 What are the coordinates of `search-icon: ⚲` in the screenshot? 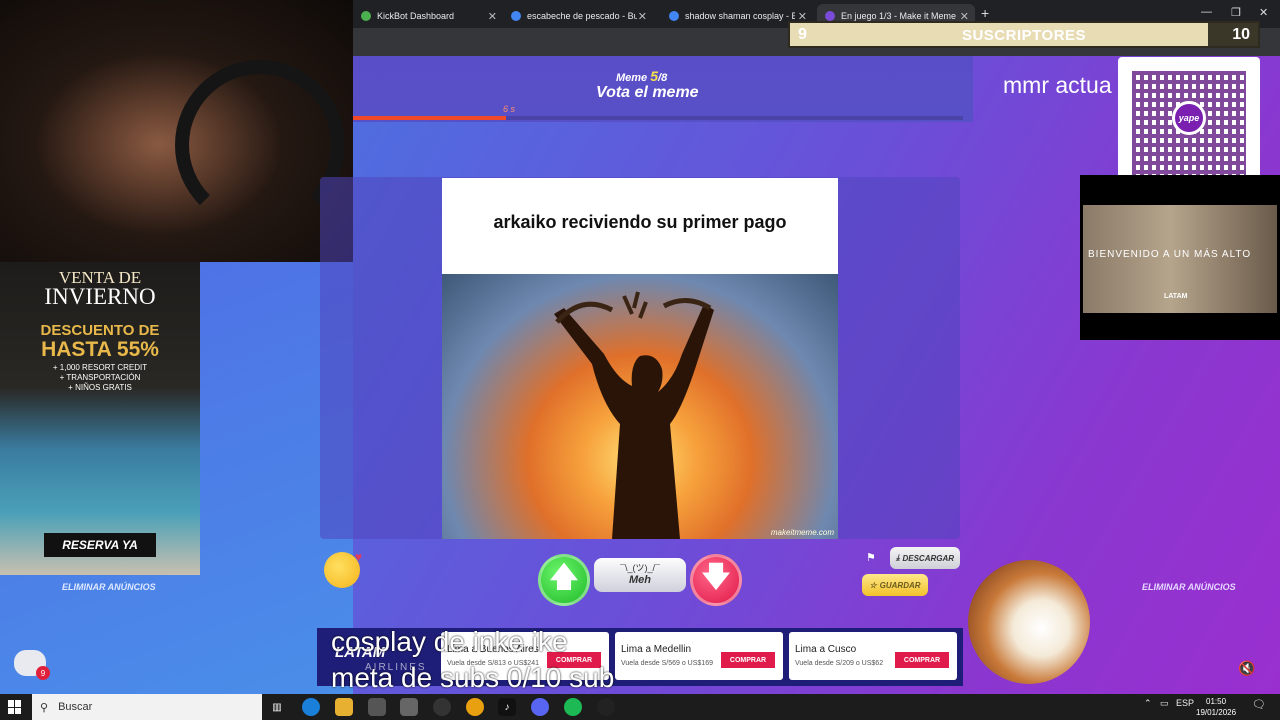 It's located at (44, 707).